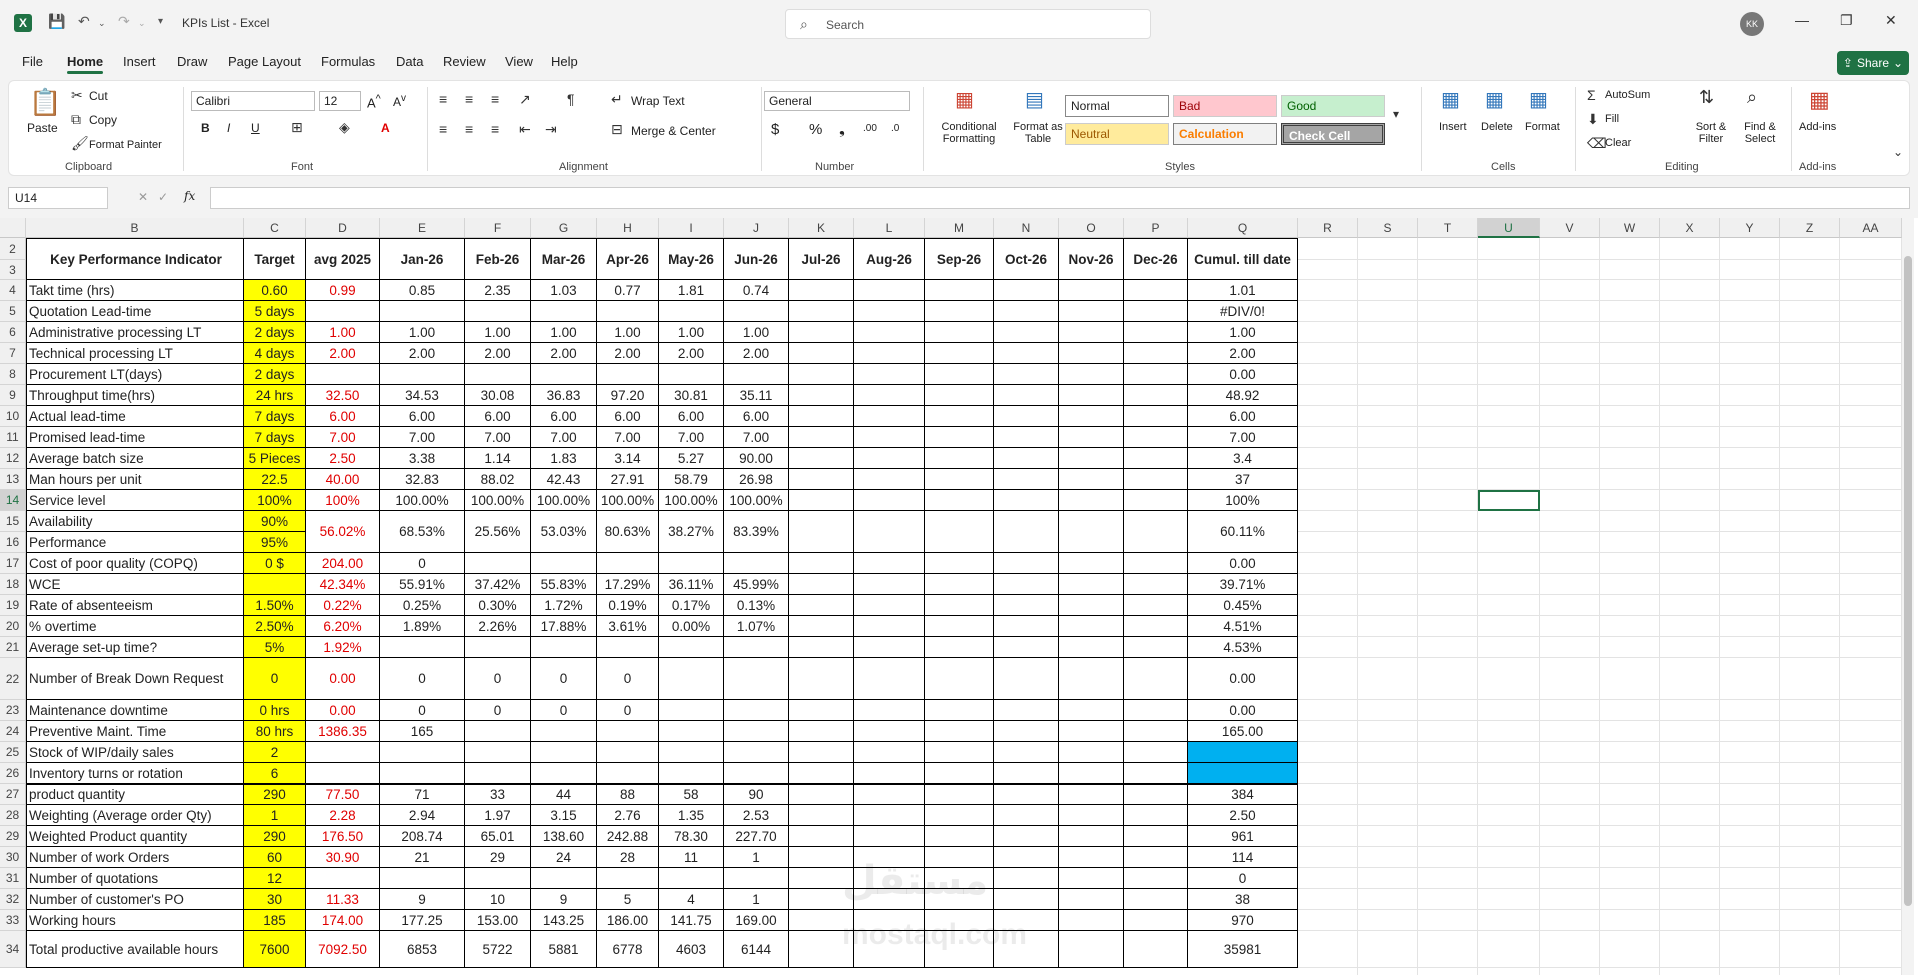 The width and height of the screenshot is (1918, 975). What do you see at coordinates (13, 949) in the screenshot?
I see `row-header-34: 34` at bounding box center [13, 949].